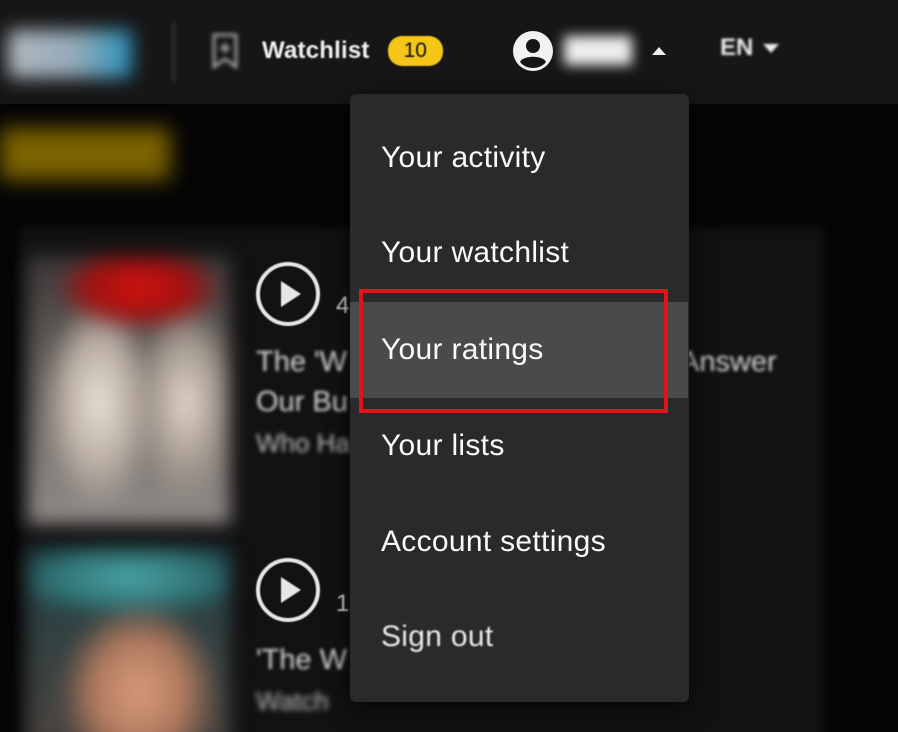 Image resolution: width=898 pixels, height=732 pixels. I want to click on caret-up-icon, so click(659, 51).